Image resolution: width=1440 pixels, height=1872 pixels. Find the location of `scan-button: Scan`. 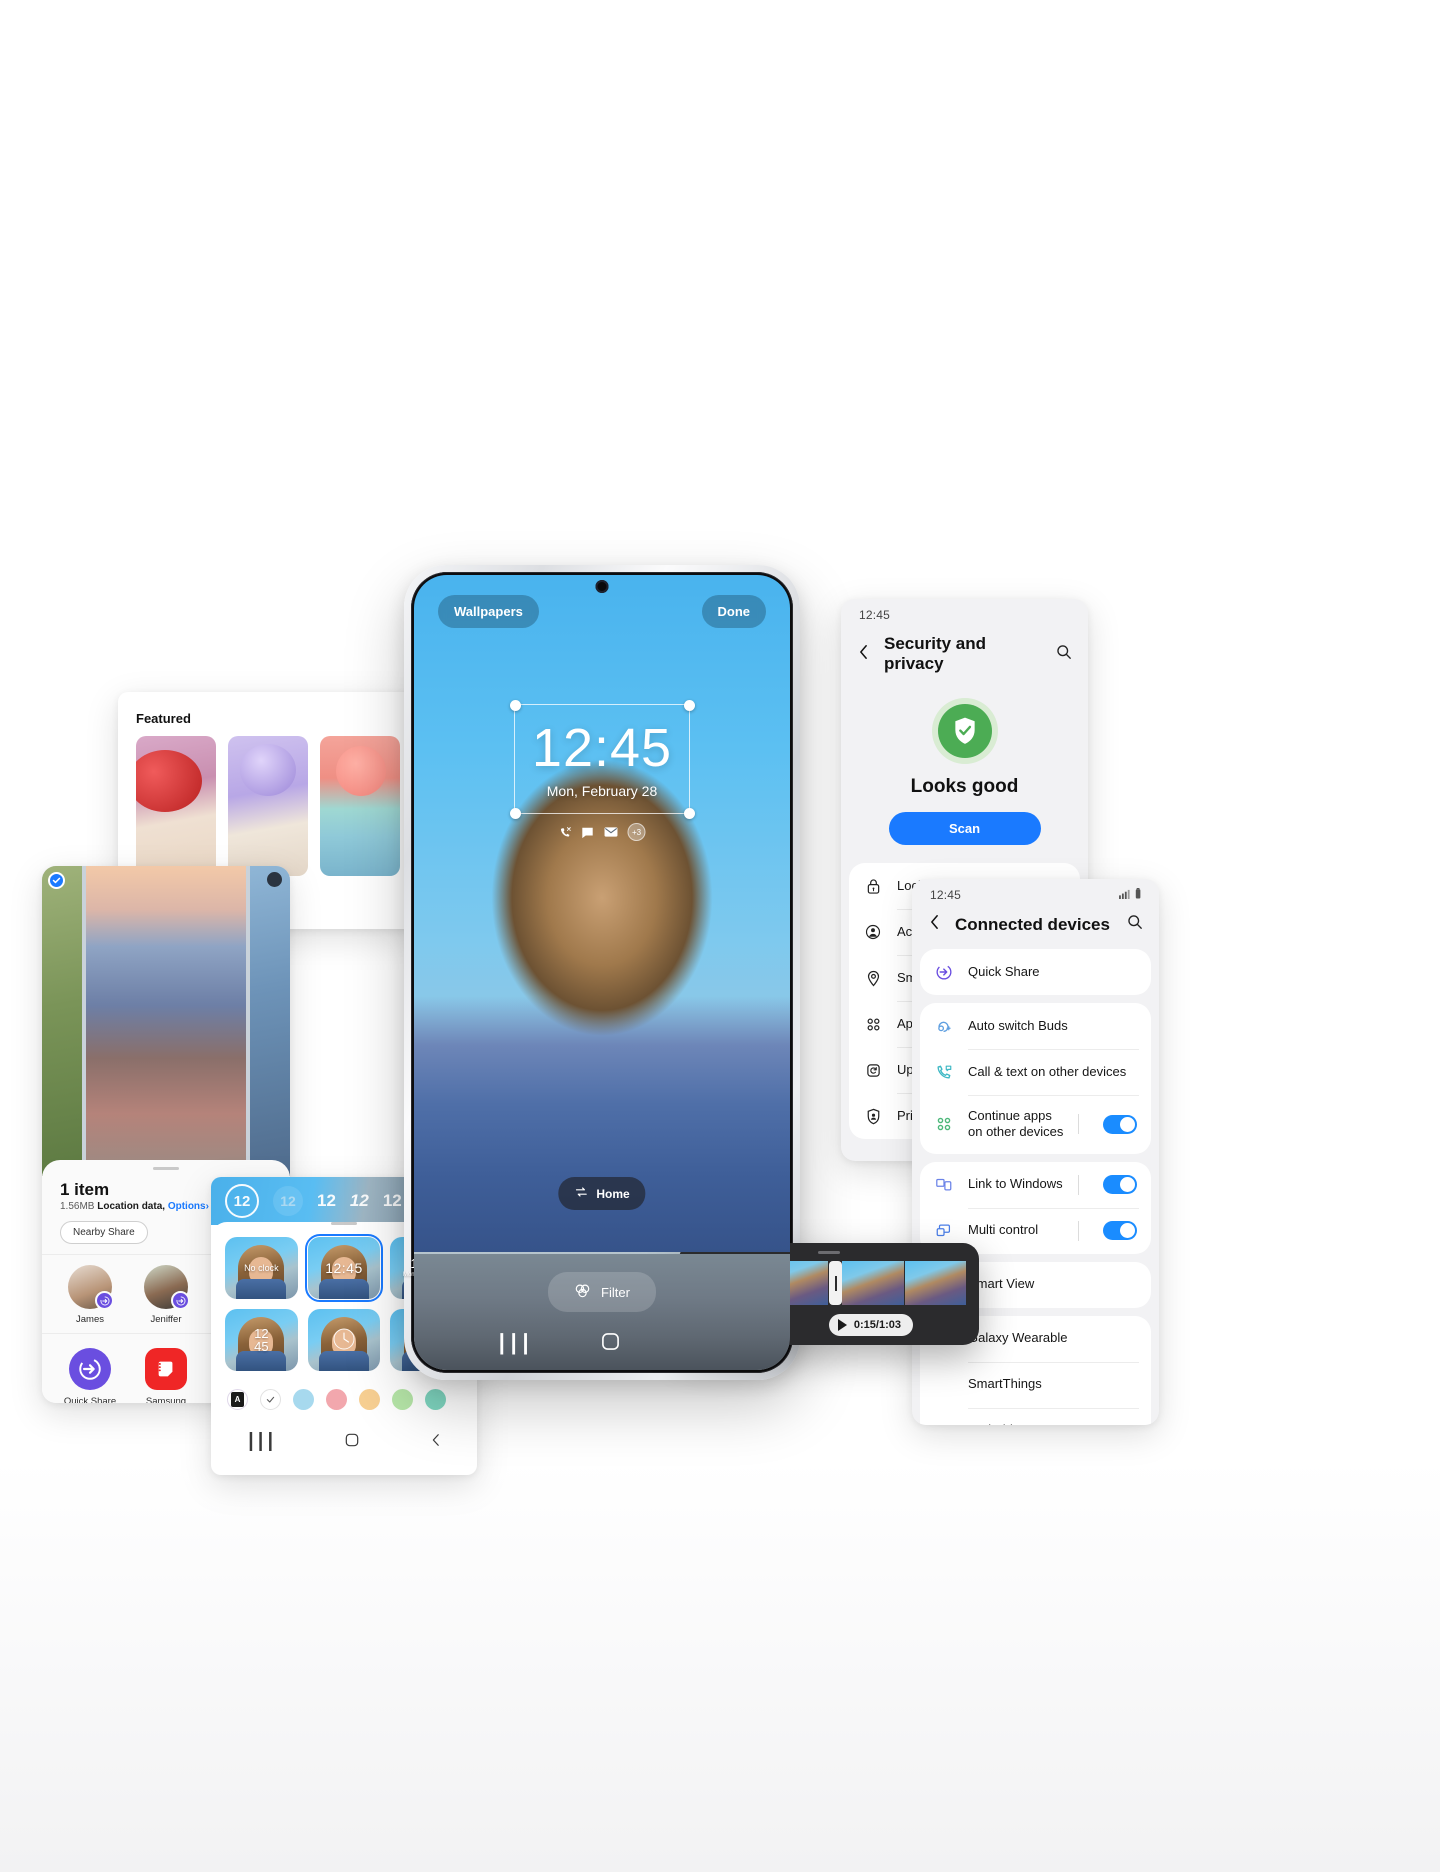

scan-button: Scan is located at coordinates (964, 828).